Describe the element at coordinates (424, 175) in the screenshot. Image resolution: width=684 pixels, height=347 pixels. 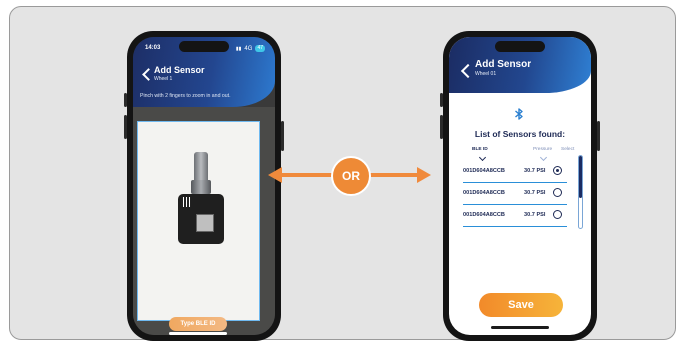
I see `arrow-right-icon` at that location.